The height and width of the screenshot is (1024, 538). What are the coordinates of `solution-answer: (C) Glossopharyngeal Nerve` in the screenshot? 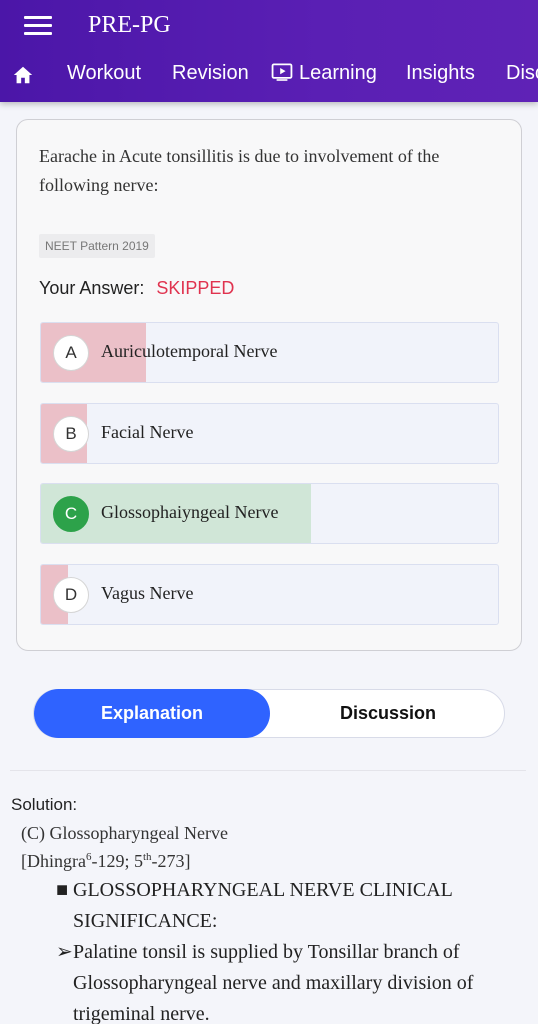 It's located at (124, 833).